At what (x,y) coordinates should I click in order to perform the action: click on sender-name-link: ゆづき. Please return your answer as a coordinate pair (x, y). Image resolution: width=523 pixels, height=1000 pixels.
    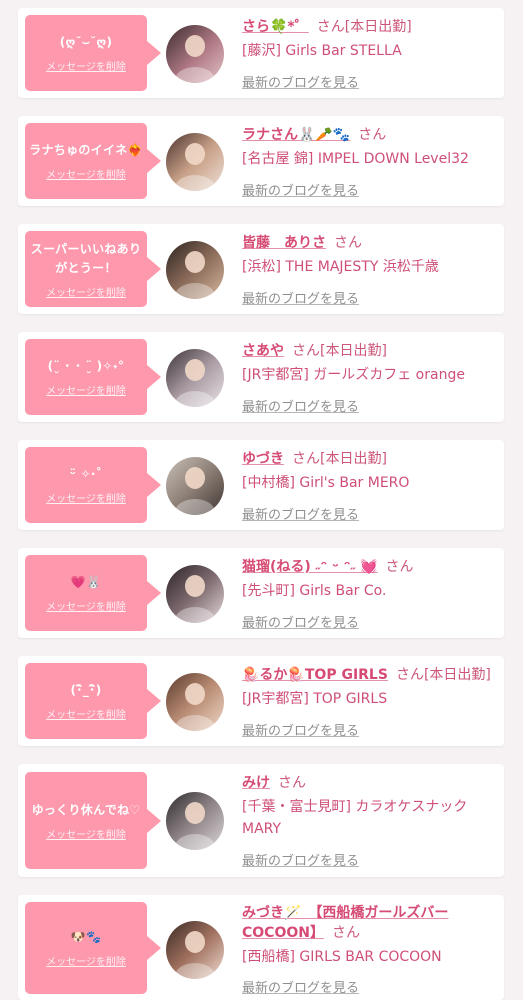
    Looking at the image, I should click on (263, 459).